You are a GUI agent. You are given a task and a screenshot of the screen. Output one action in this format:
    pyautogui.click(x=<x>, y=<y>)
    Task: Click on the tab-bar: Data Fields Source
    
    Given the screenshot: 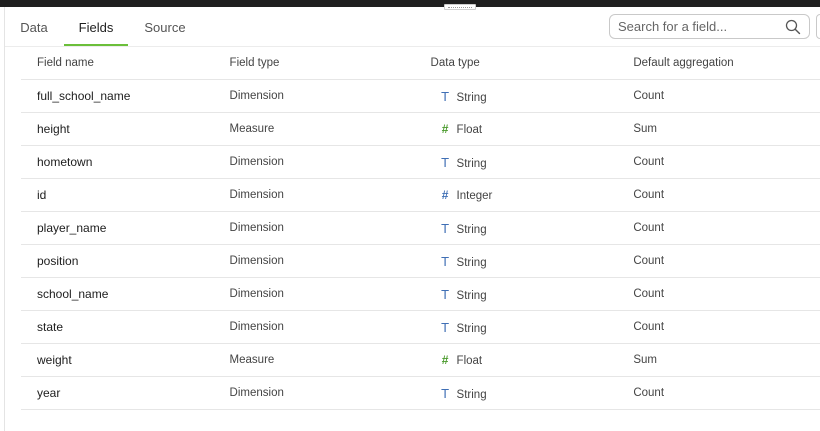 What is the action you would take?
    pyautogui.click(x=305, y=26)
    